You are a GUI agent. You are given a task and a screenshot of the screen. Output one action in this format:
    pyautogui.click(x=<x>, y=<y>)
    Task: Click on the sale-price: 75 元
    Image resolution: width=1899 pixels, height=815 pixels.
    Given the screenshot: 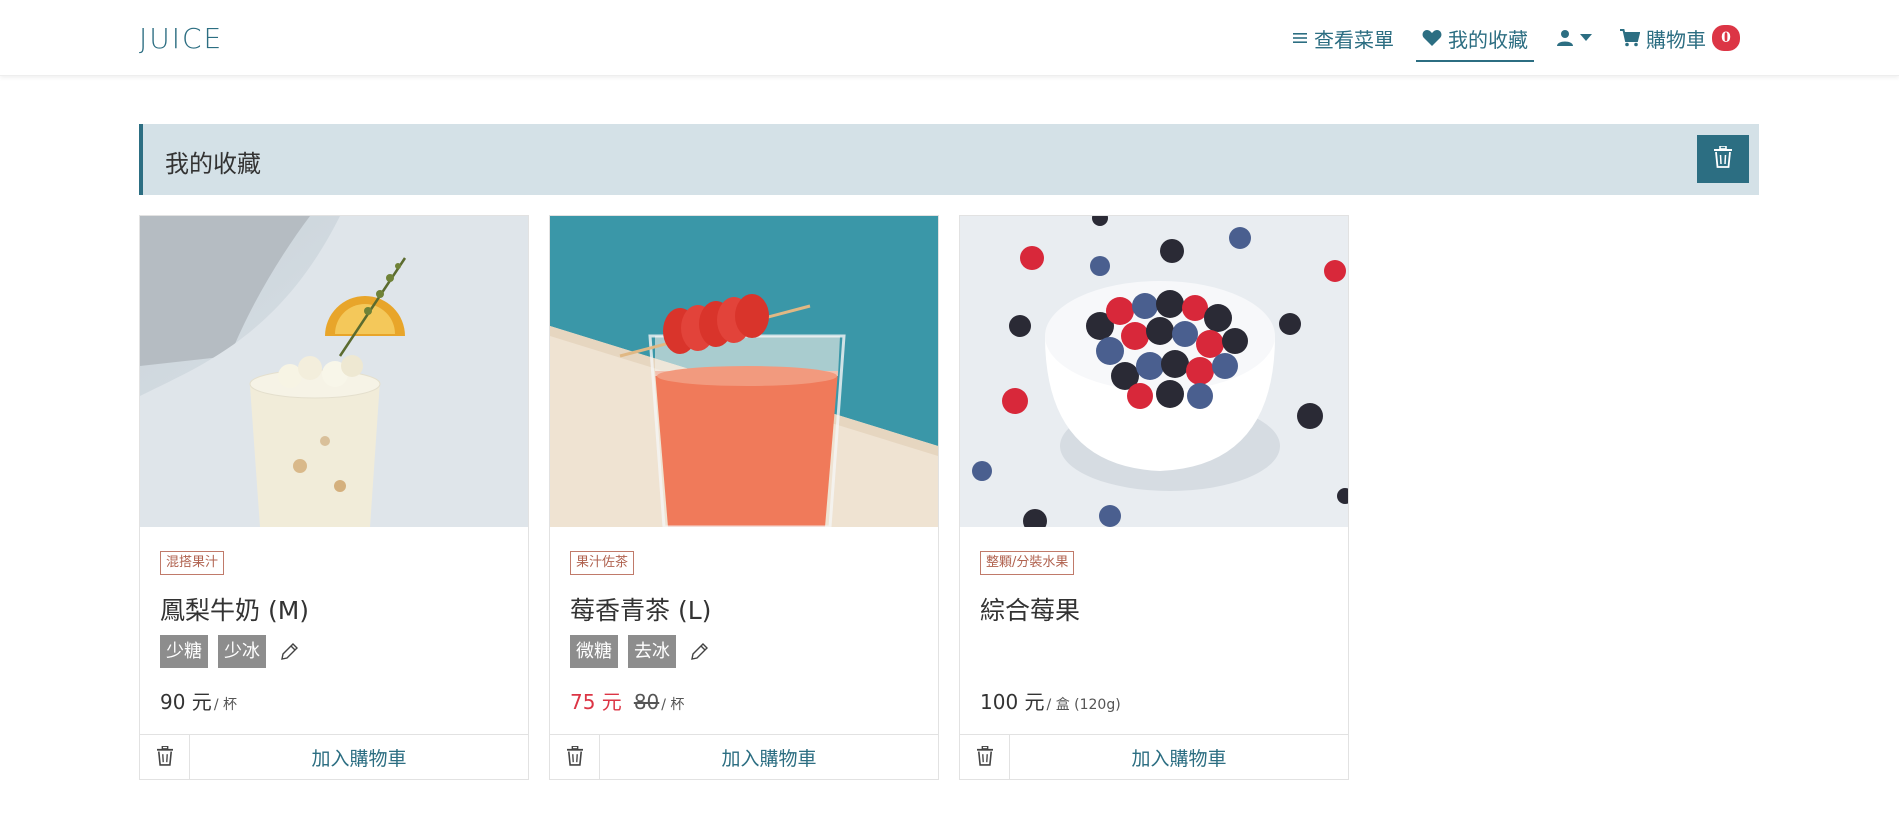 What is the action you would take?
    pyautogui.click(x=596, y=702)
    